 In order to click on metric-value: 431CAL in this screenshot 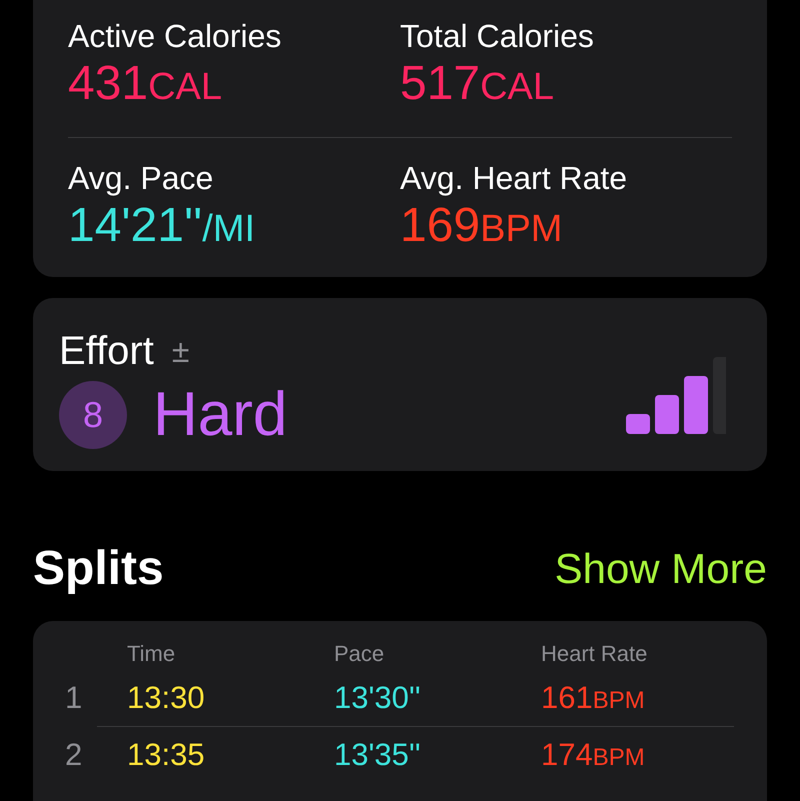, I will do `click(146, 84)`.